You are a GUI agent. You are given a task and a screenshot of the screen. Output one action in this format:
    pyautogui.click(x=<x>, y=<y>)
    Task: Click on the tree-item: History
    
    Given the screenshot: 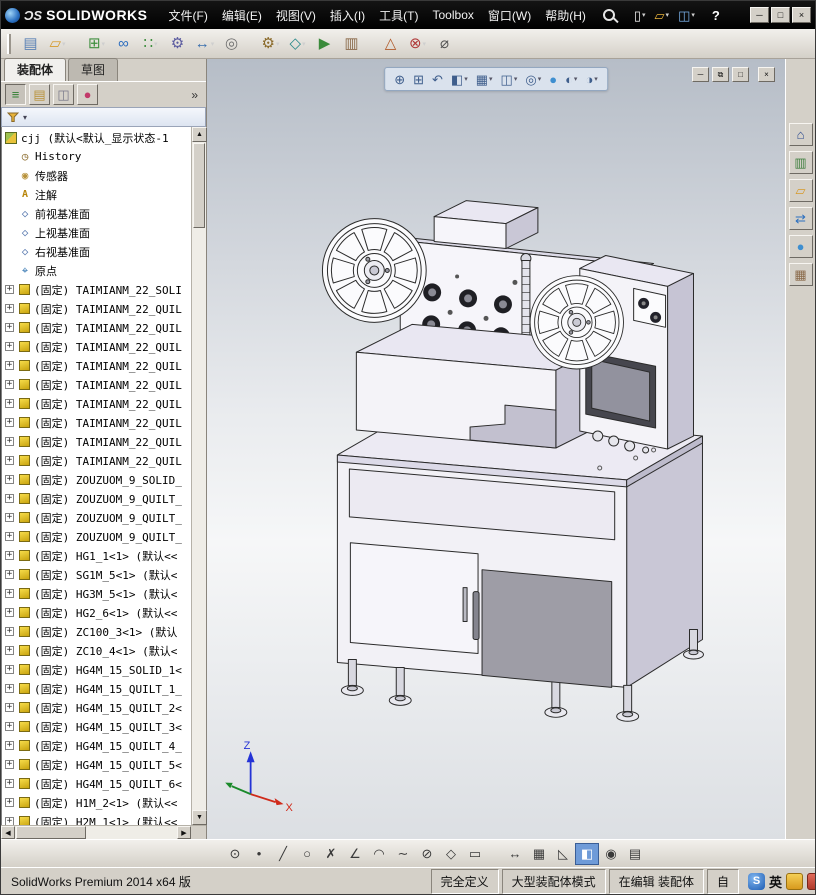 What is the action you would take?
    pyautogui.click(x=96, y=156)
    